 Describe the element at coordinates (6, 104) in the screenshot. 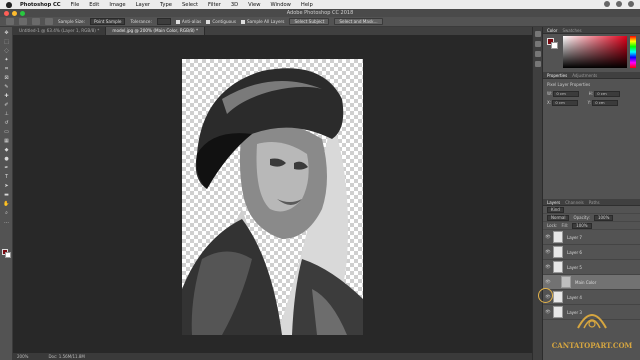

I see `brush-tool-icon: ✐` at that location.